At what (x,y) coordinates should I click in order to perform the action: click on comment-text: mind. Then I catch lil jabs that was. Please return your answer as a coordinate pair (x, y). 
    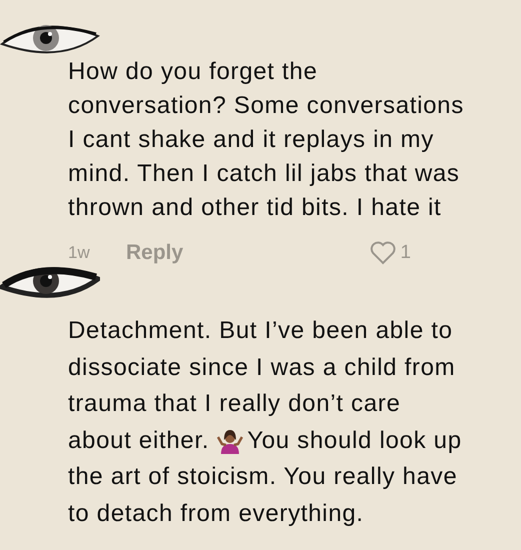
    Looking at the image, I should click on (264, 174).